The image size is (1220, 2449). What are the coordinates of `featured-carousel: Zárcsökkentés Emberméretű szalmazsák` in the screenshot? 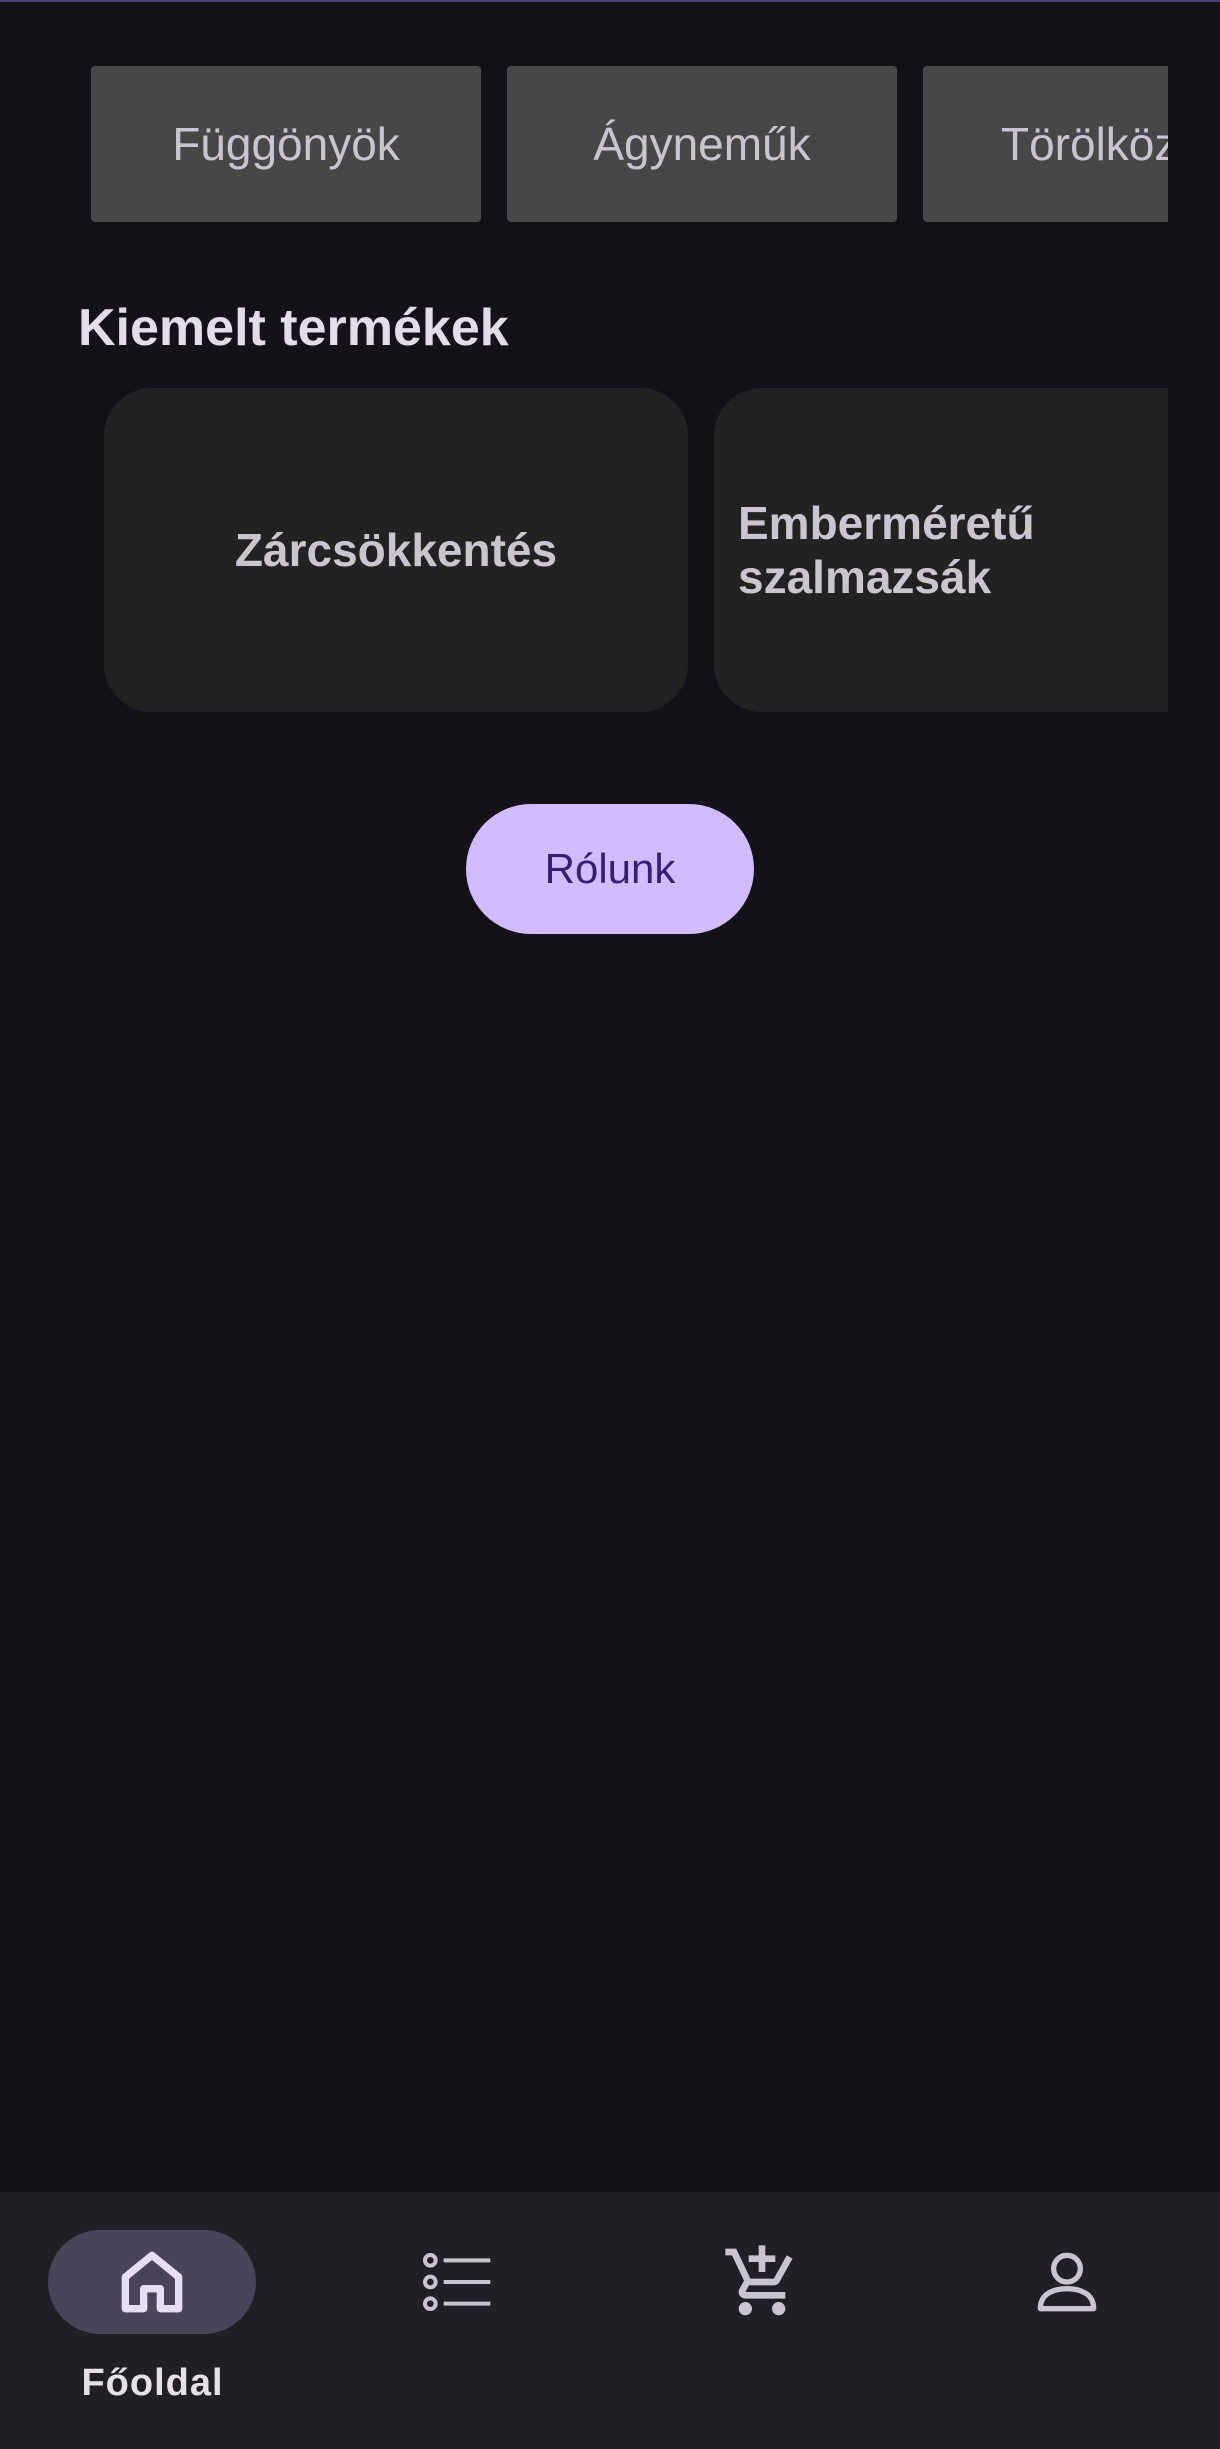 It's located at (632, 550).